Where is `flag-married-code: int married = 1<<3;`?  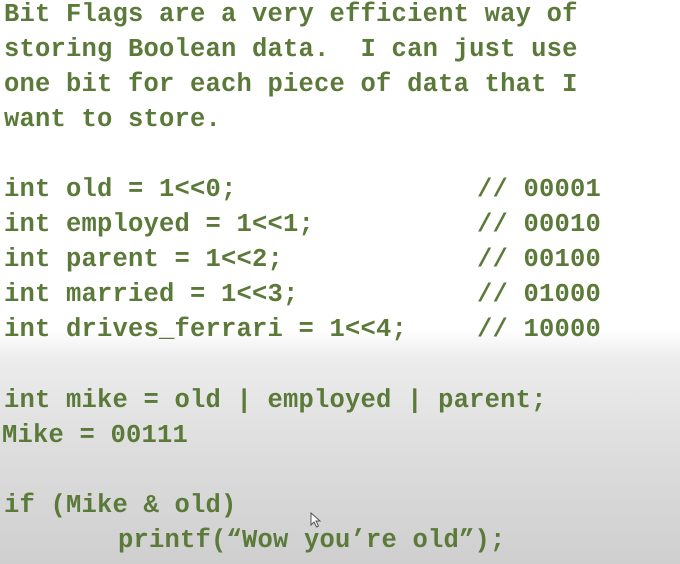 flag-married-code: int married = 1<<3; is located at coordinates (151, 294).